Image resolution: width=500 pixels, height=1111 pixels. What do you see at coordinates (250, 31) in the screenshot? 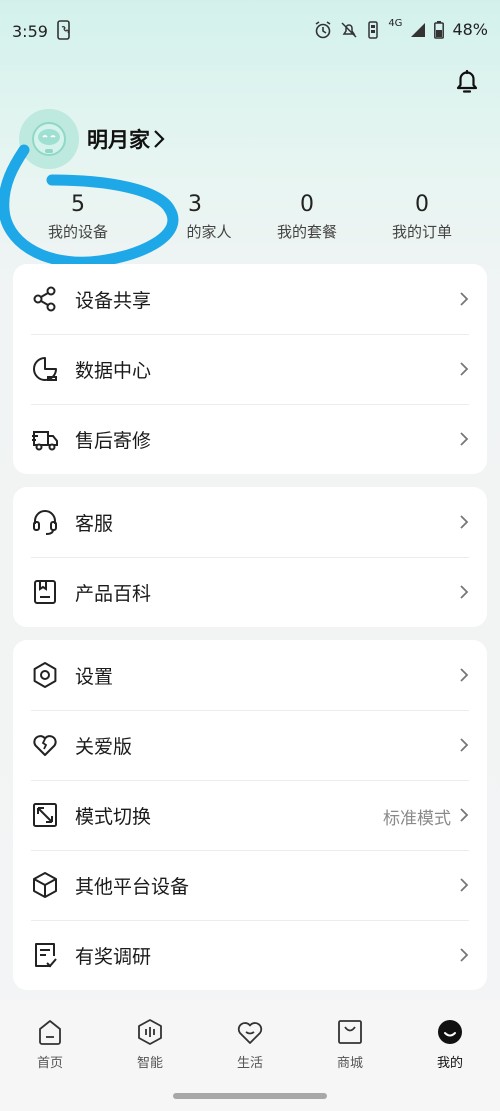
I see `status-bar: 3:59 4G 48%` at bounding box center [250, 31].